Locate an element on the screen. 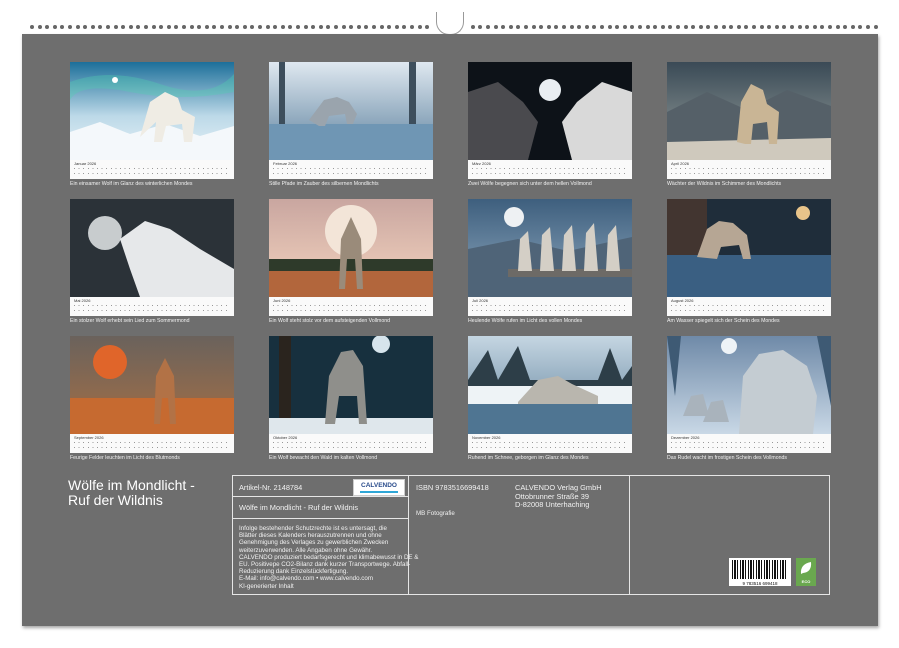 This screenshot has width=899, height=648. july-photo is located at coordinates (550, 248).